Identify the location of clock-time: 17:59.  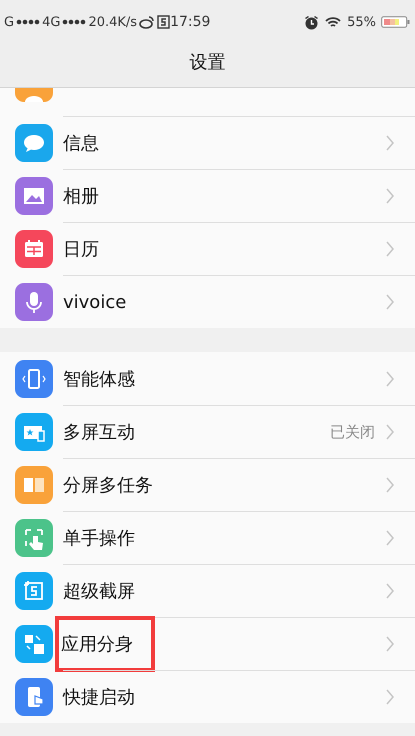
(190, 22).